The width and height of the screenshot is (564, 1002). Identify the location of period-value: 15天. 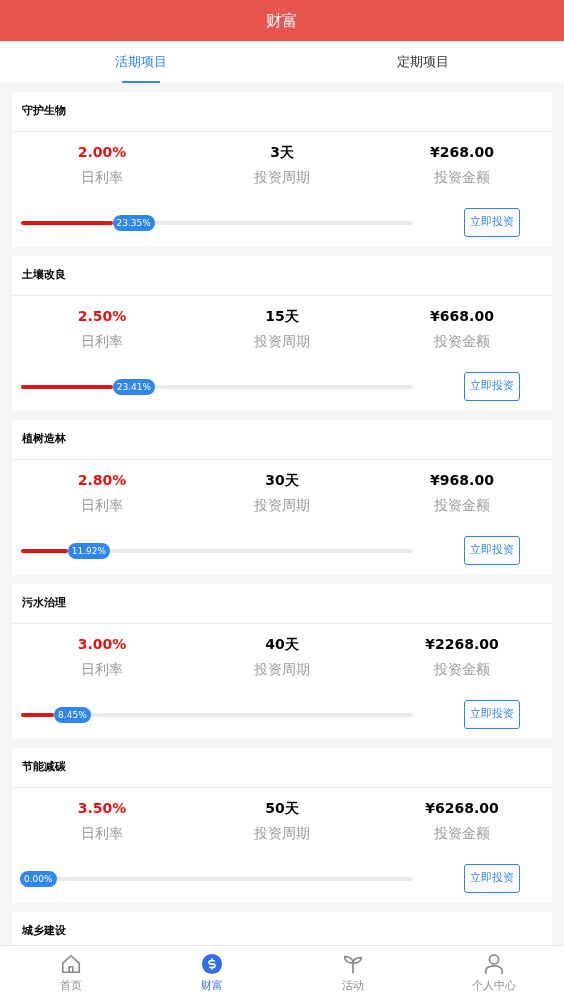
(282, 316).